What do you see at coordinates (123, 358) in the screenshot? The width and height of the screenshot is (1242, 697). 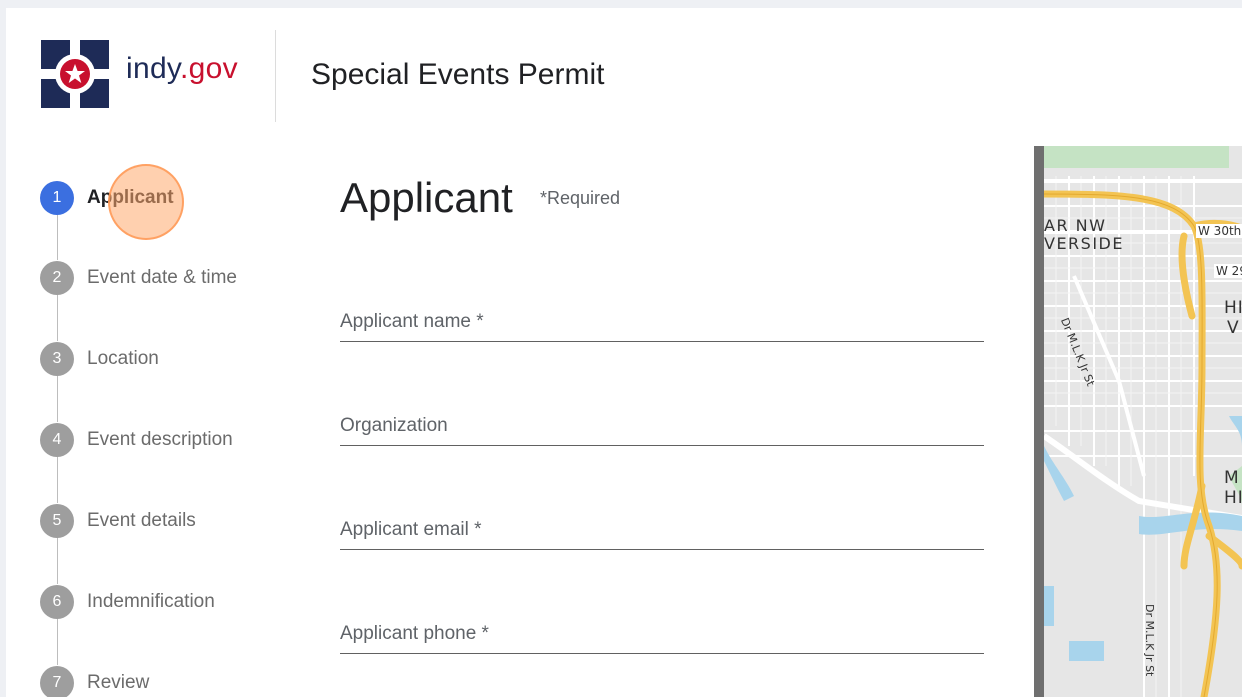 I see `step-label: Location` at bounding box center [123, 358].